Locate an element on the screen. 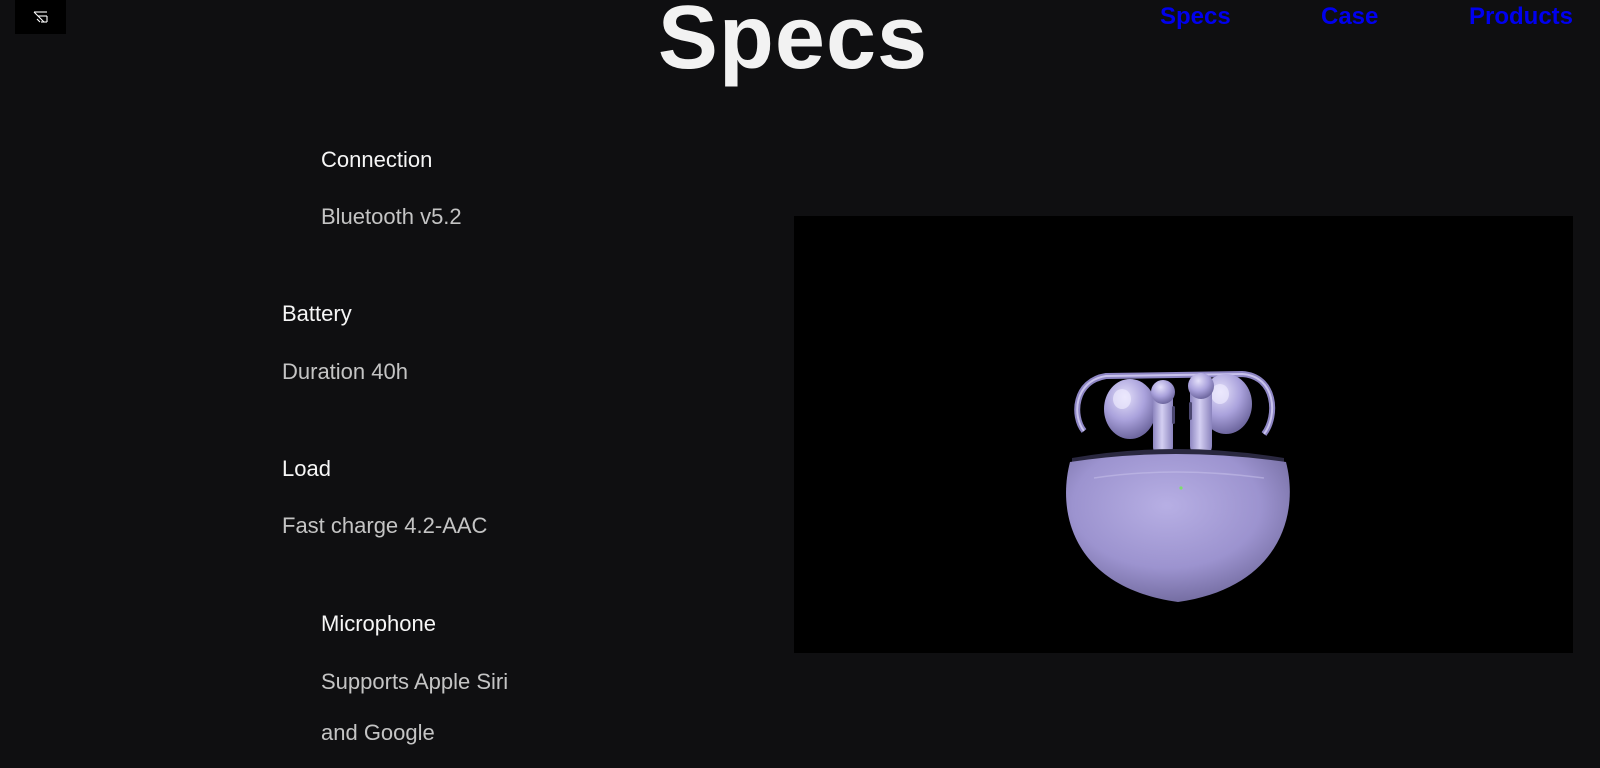  spec-heading-connection: Connection is located at coordinates (377, 159).